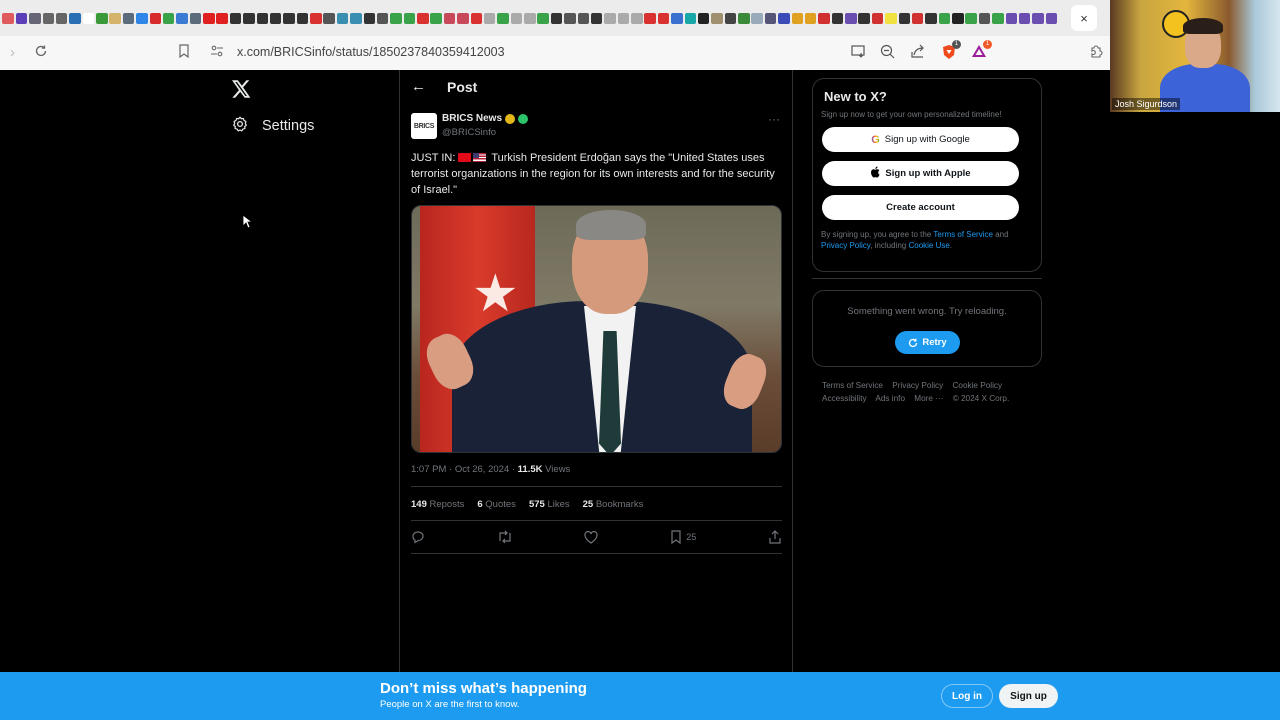 The image size is (1280, 720). I want to click on footer-more: More ···, so click(928, 398).